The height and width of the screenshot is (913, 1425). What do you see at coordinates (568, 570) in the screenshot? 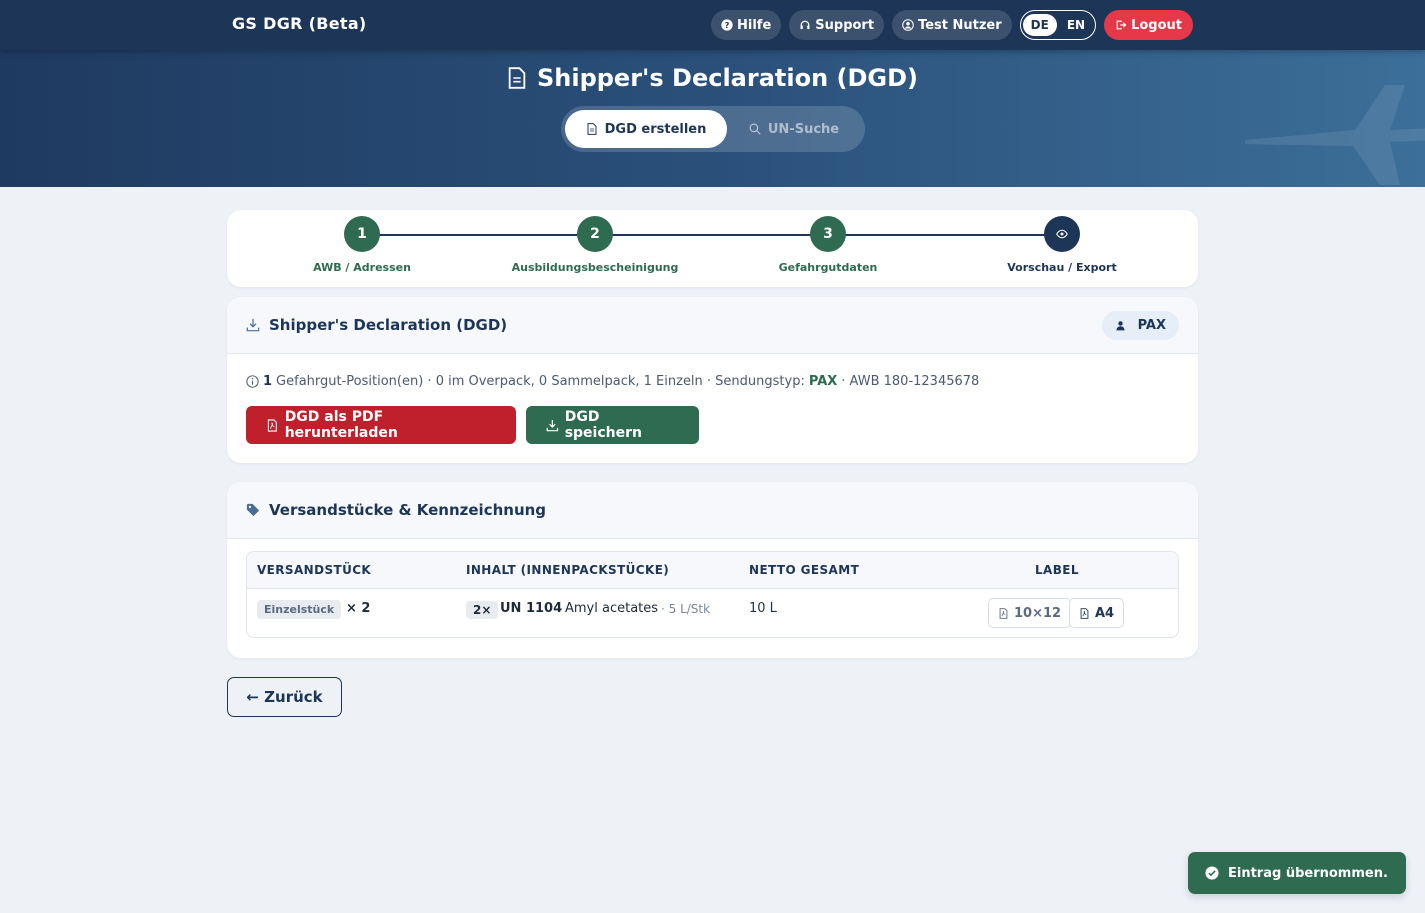
I see `col-inhalt: INHALT (INNENPACKSTÜCKE)` at bounding box center [568, 570].